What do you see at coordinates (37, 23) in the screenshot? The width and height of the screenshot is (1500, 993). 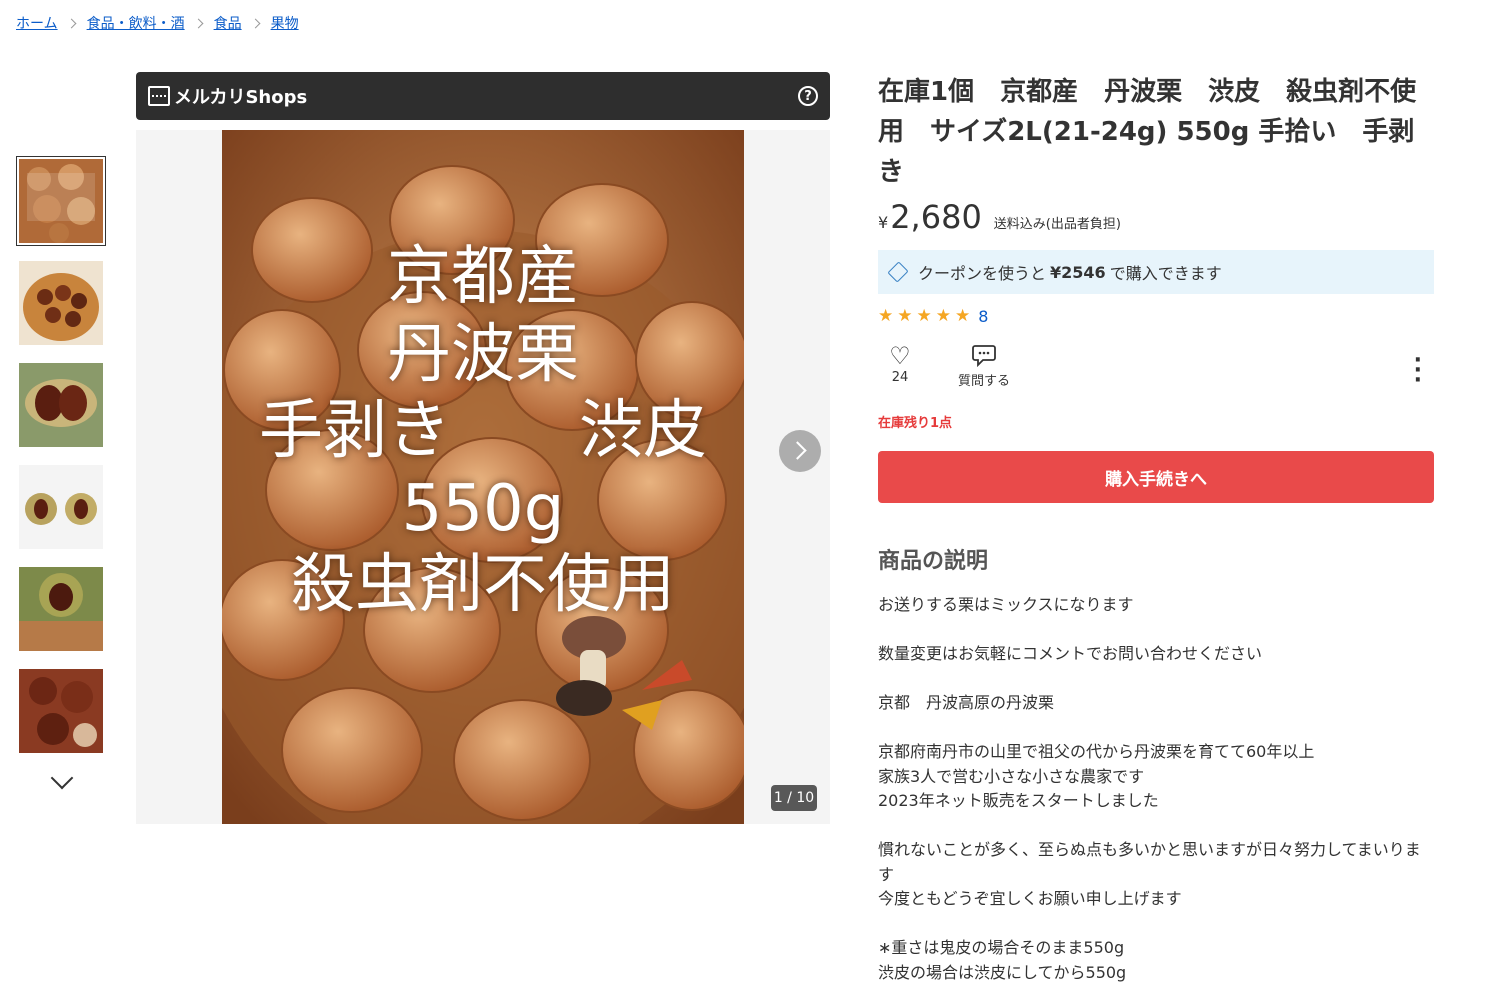 I see `breadcrumb-home: ホーム` at bounding box center [37, 23].